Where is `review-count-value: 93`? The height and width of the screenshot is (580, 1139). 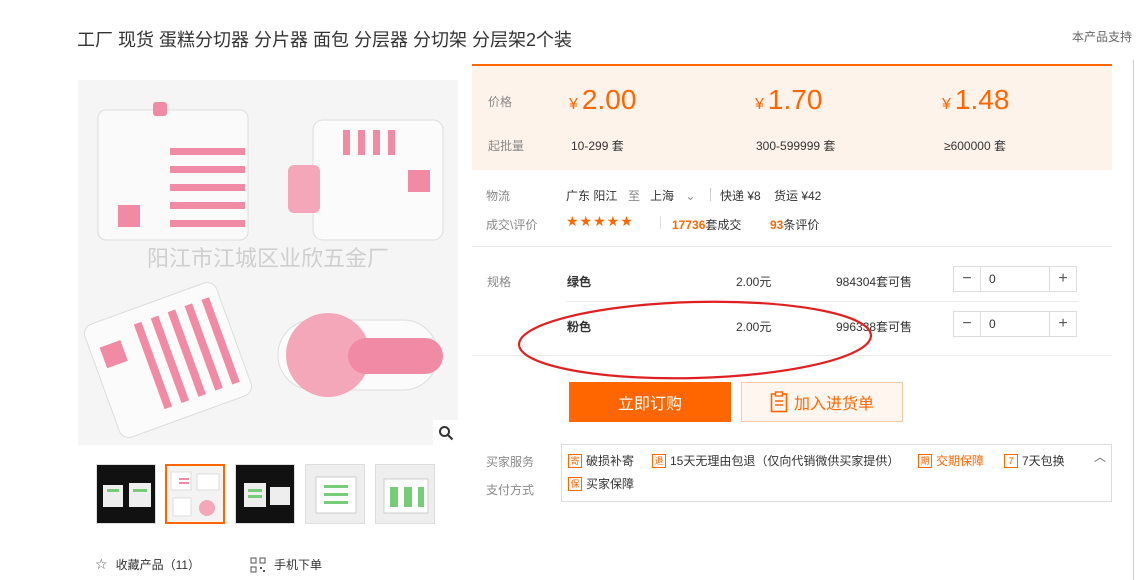 review-count-value: 93 is located at coordinates (777, 225).